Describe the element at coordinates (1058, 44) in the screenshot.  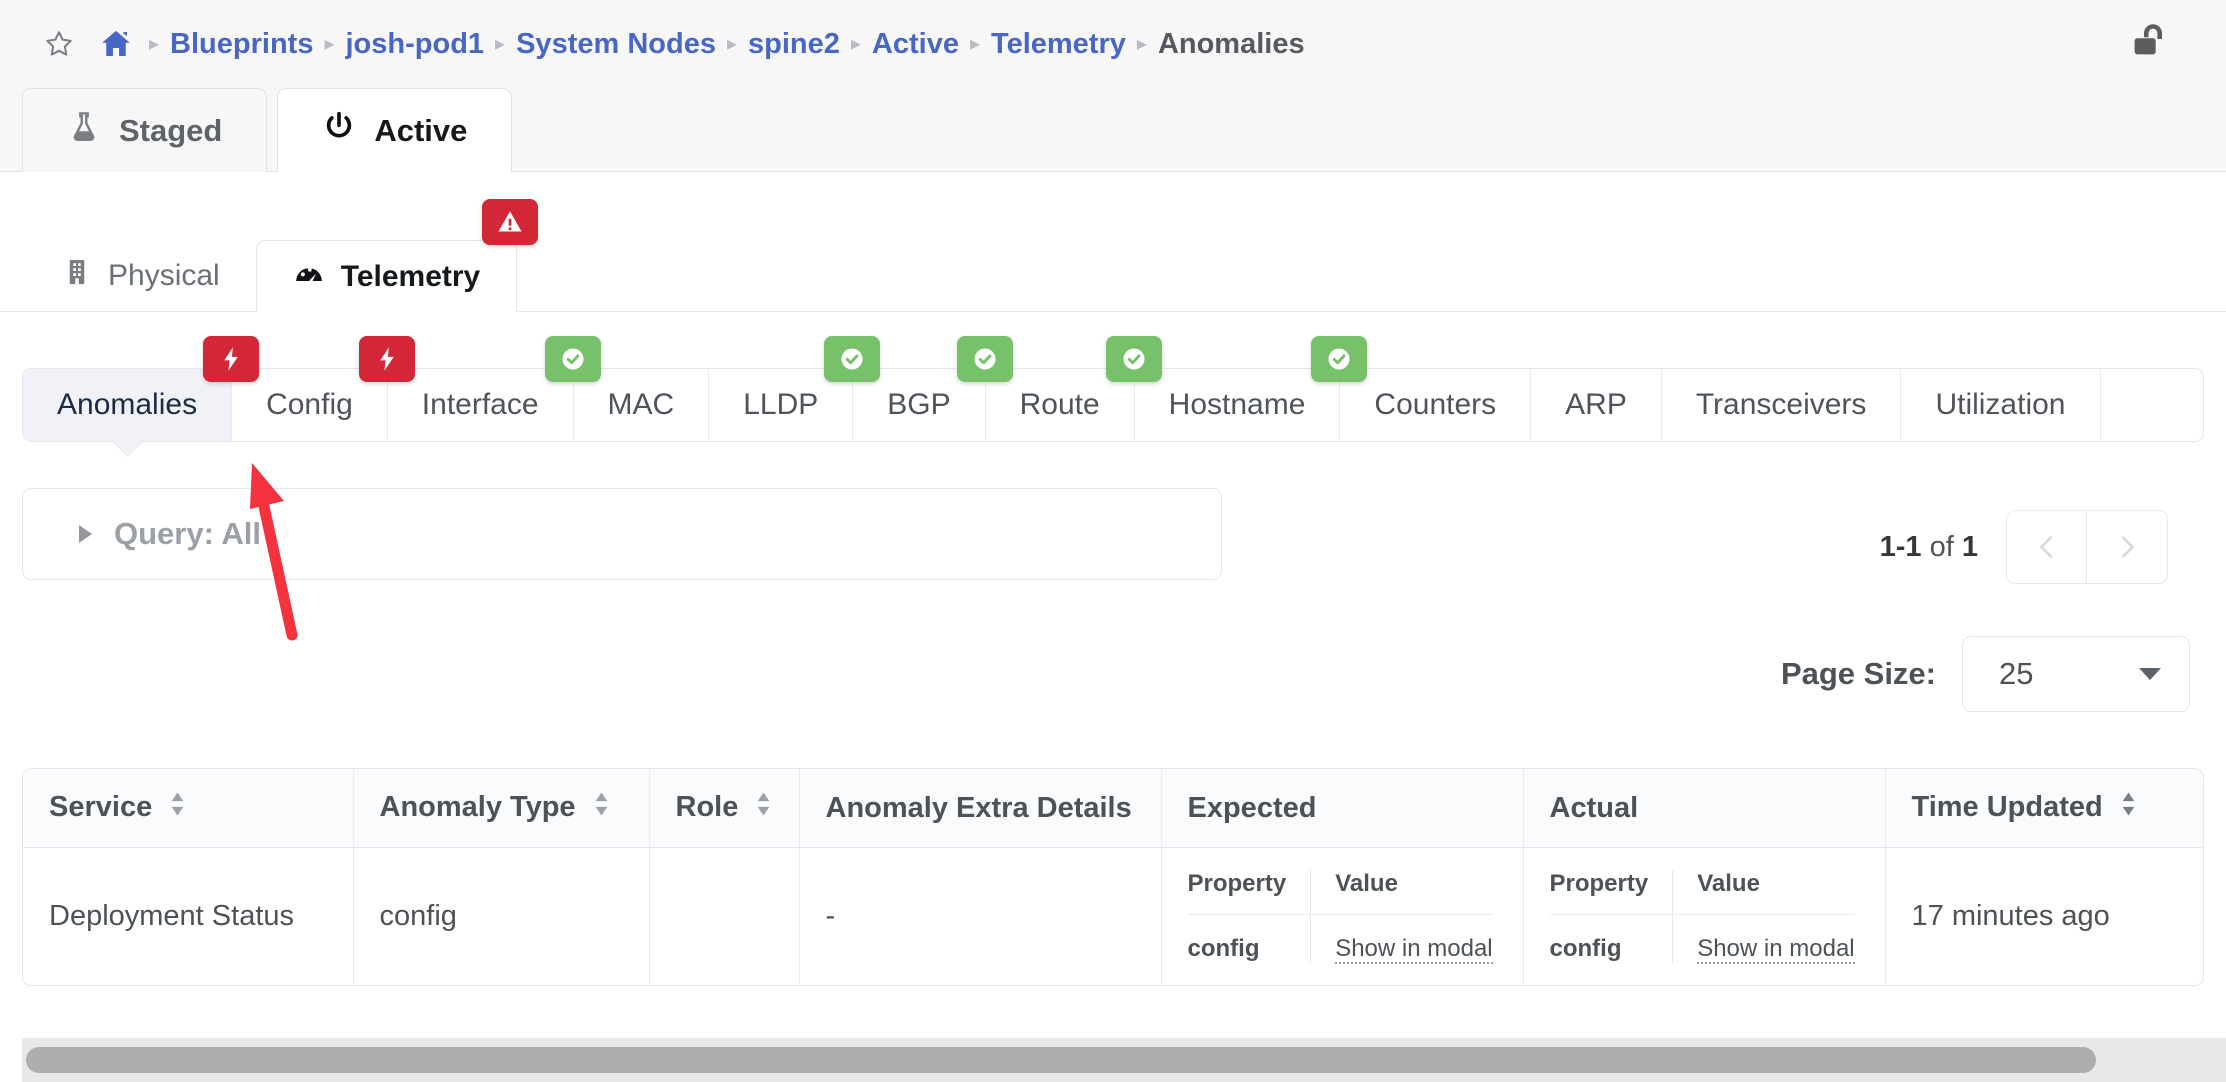
I see `breadcrumb-item-telemetry: Telemetry` at that location.